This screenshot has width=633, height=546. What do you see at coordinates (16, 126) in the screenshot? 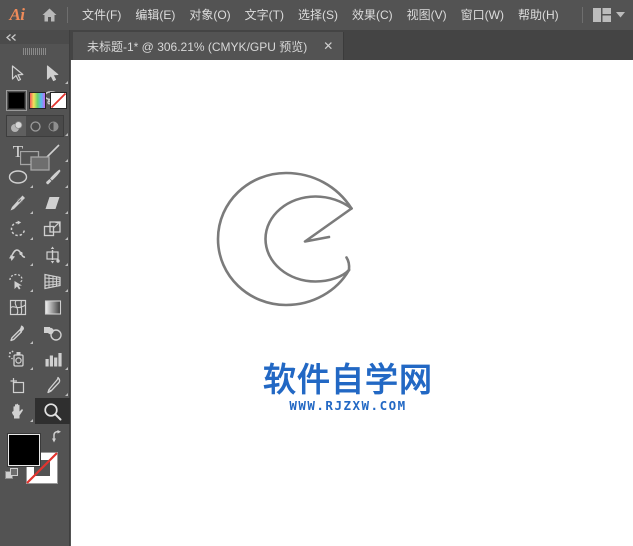
I see `draw-normal-button` at bounding box center [16, 126].